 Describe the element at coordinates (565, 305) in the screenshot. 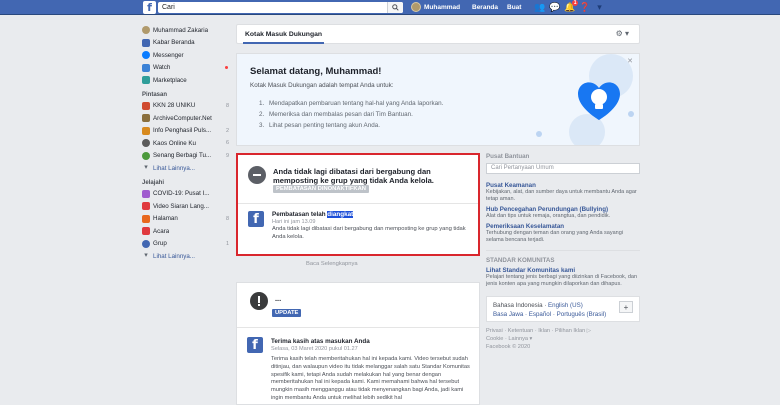

I see `language-option: English (US)` at that location.